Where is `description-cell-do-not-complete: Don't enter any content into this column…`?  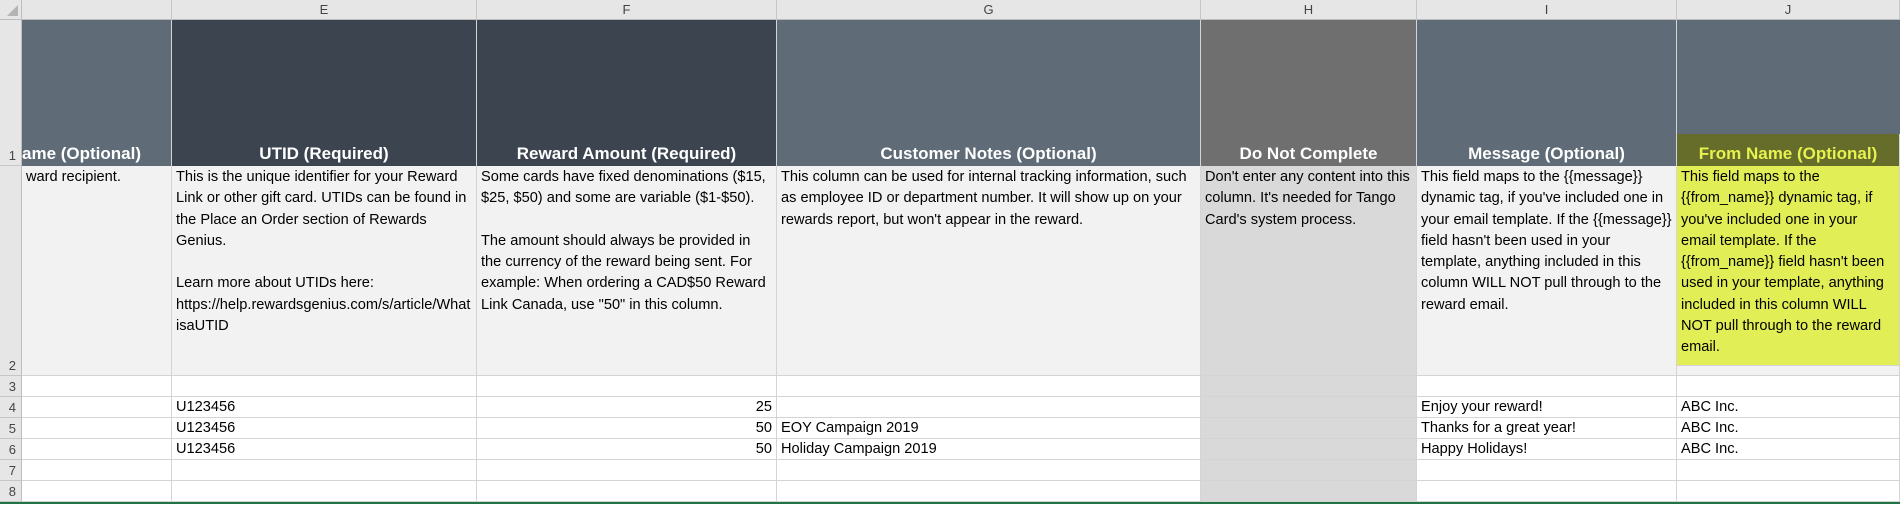
description-cell-do-not-complete: Don't enter any content into this column… is located at coordinates (1309, 271).